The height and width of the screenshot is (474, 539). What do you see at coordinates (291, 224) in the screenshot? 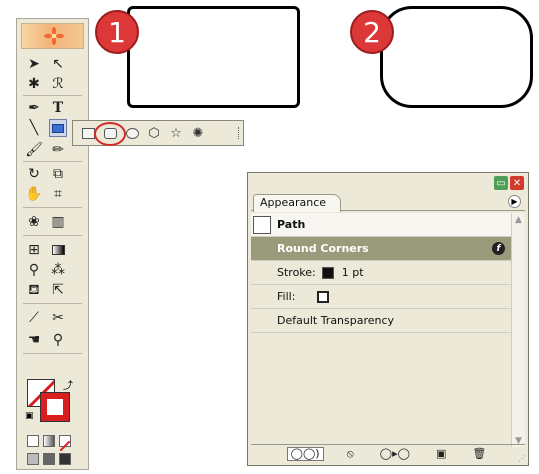
I see `object-label: Path` at bounding box center [291, 224].